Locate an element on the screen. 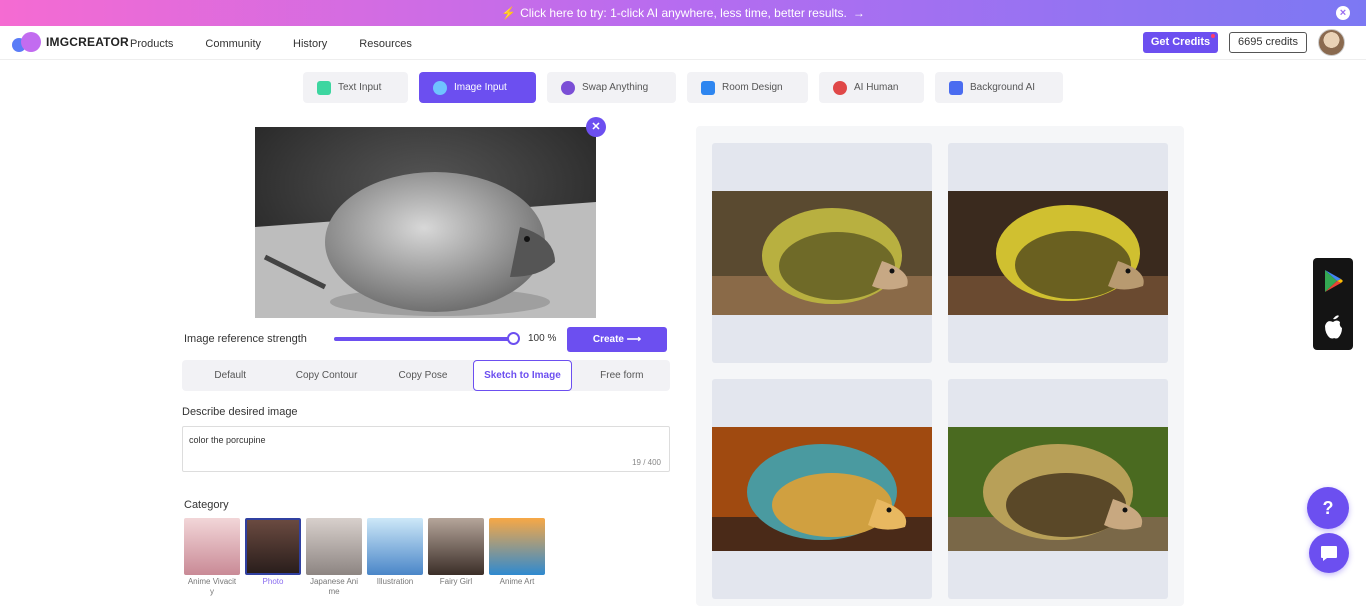  category-anime-art: Anime Art is located at coordinates (517, 557).